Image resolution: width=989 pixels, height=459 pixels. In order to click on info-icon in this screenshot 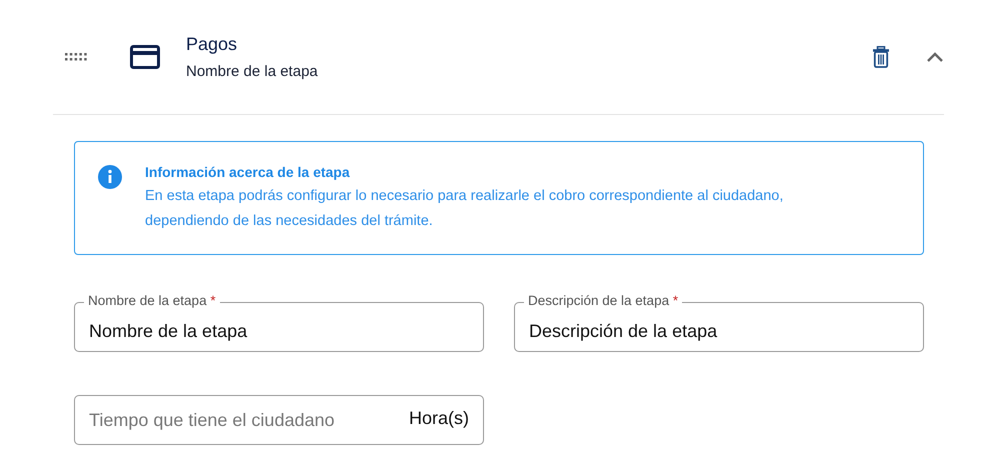, I will do `click(110, 177)`.